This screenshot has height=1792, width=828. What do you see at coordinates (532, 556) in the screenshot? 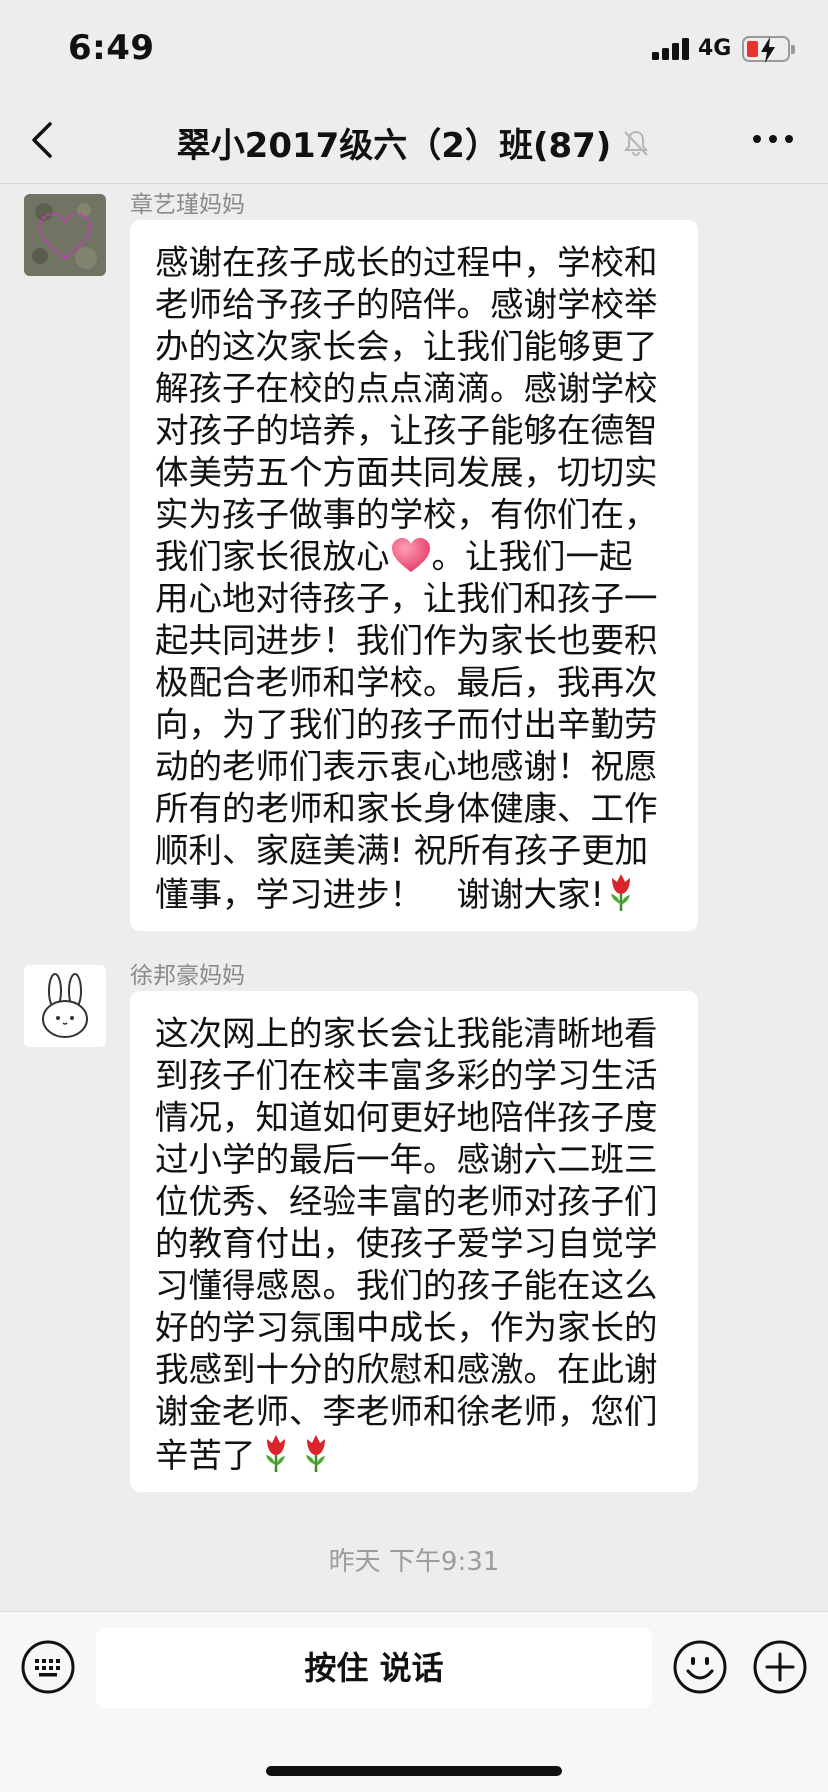
I see `message-text: 。让我们一起` at bounding box center [532, 556].